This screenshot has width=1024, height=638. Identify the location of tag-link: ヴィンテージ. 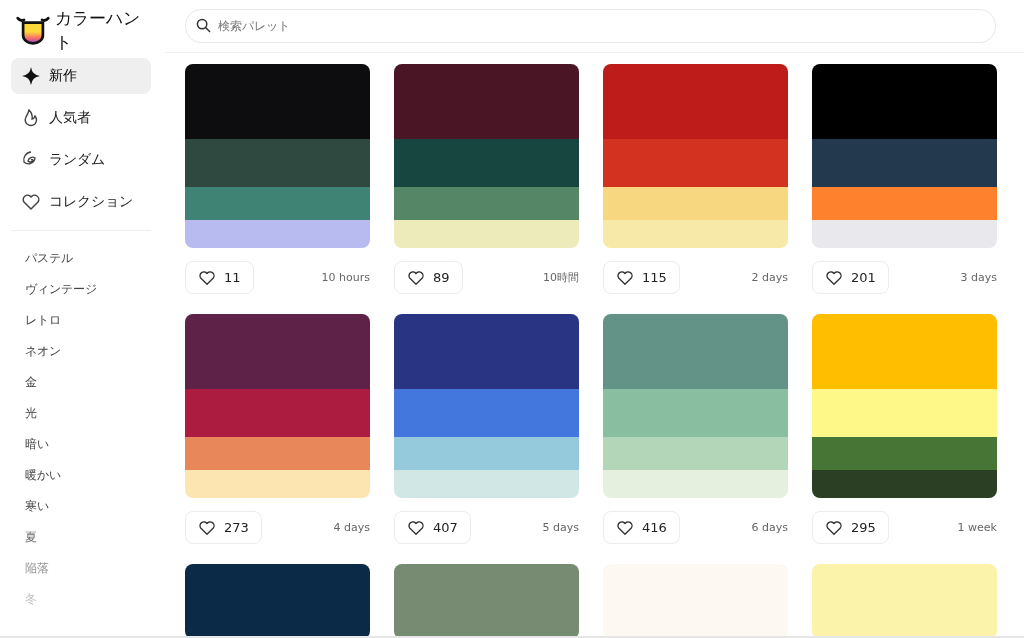
(95, 289).